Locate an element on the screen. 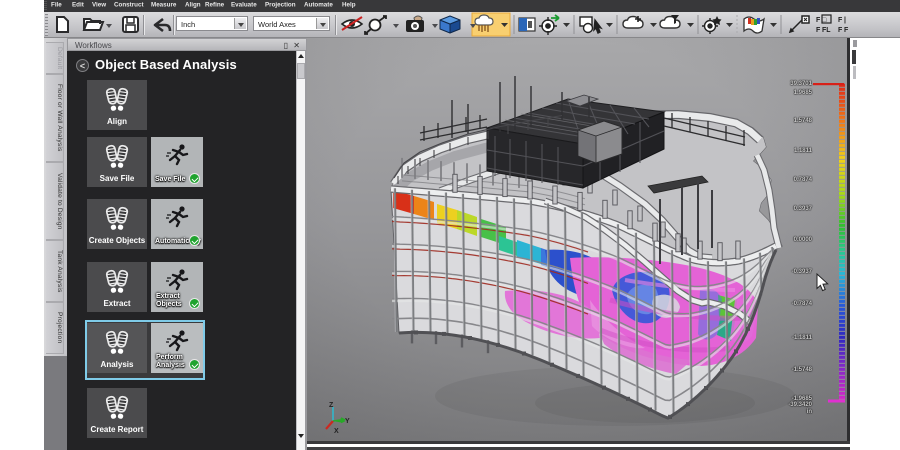 Image resolution: width=900 pixels, height=450 pixels. svg-text: X is located at coordinates (336, 431).